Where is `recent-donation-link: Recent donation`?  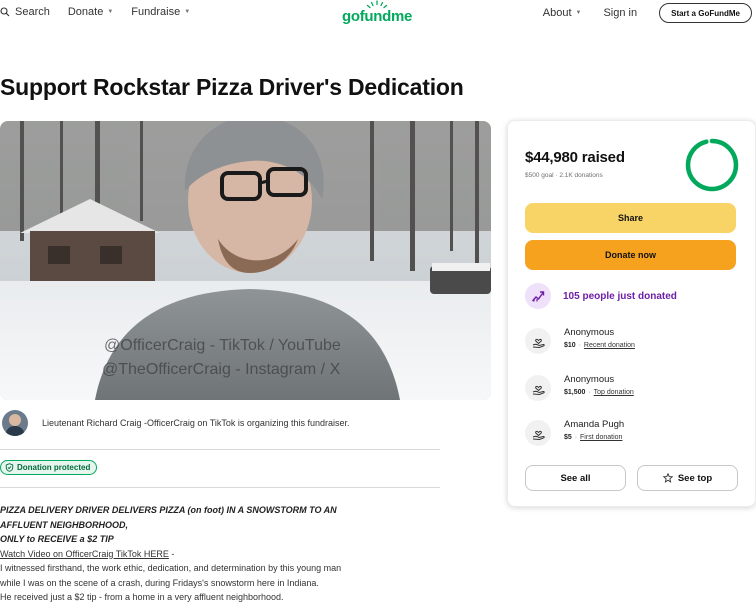 recent-donation-link: Recent donation is located at coordinates (609, 345).